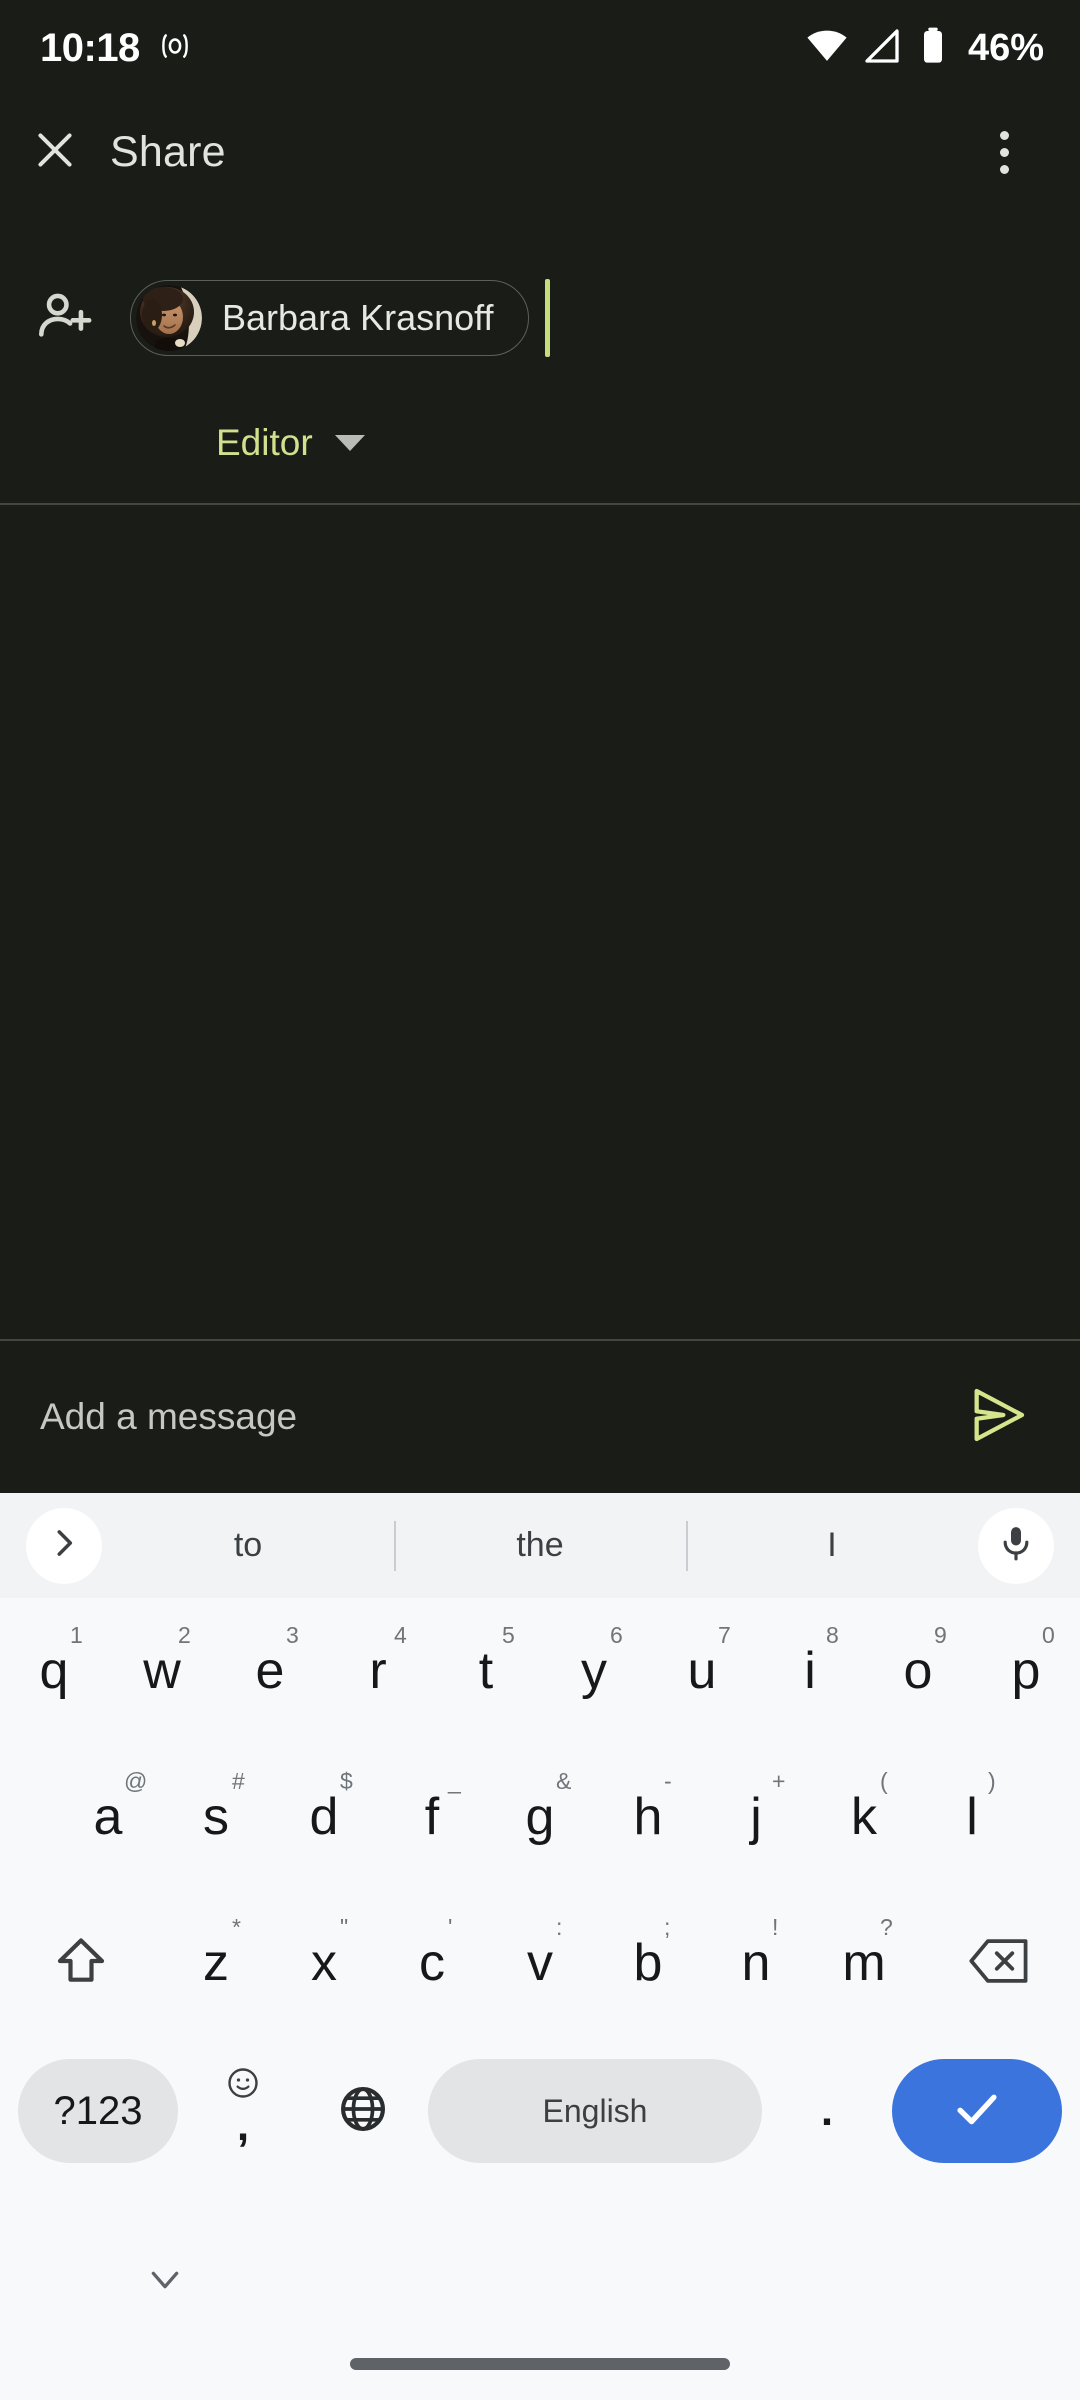 The image size is (1080, 2400). Describe the element at coordinates (832, 1545) in the screenshot. I see `suggestion-item-2: I` at that location.